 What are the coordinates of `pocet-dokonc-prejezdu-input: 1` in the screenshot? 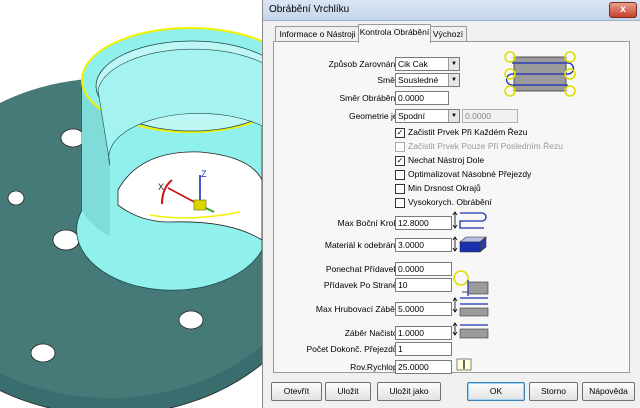 It's located at (423, 349).